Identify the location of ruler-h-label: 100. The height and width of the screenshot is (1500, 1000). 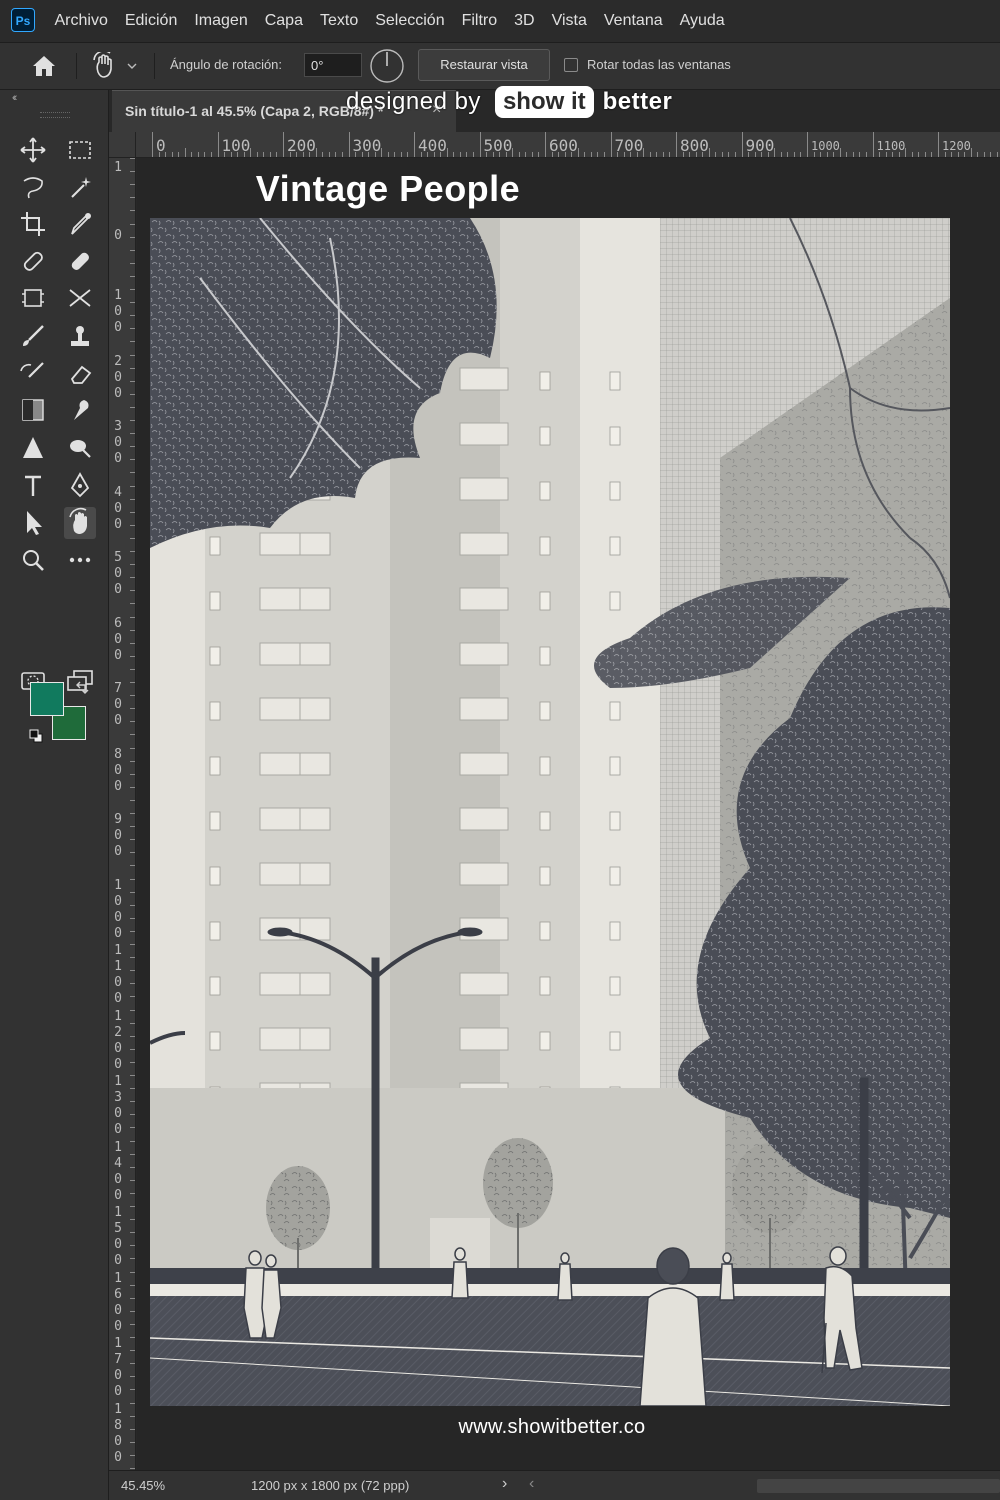
(236, 145).